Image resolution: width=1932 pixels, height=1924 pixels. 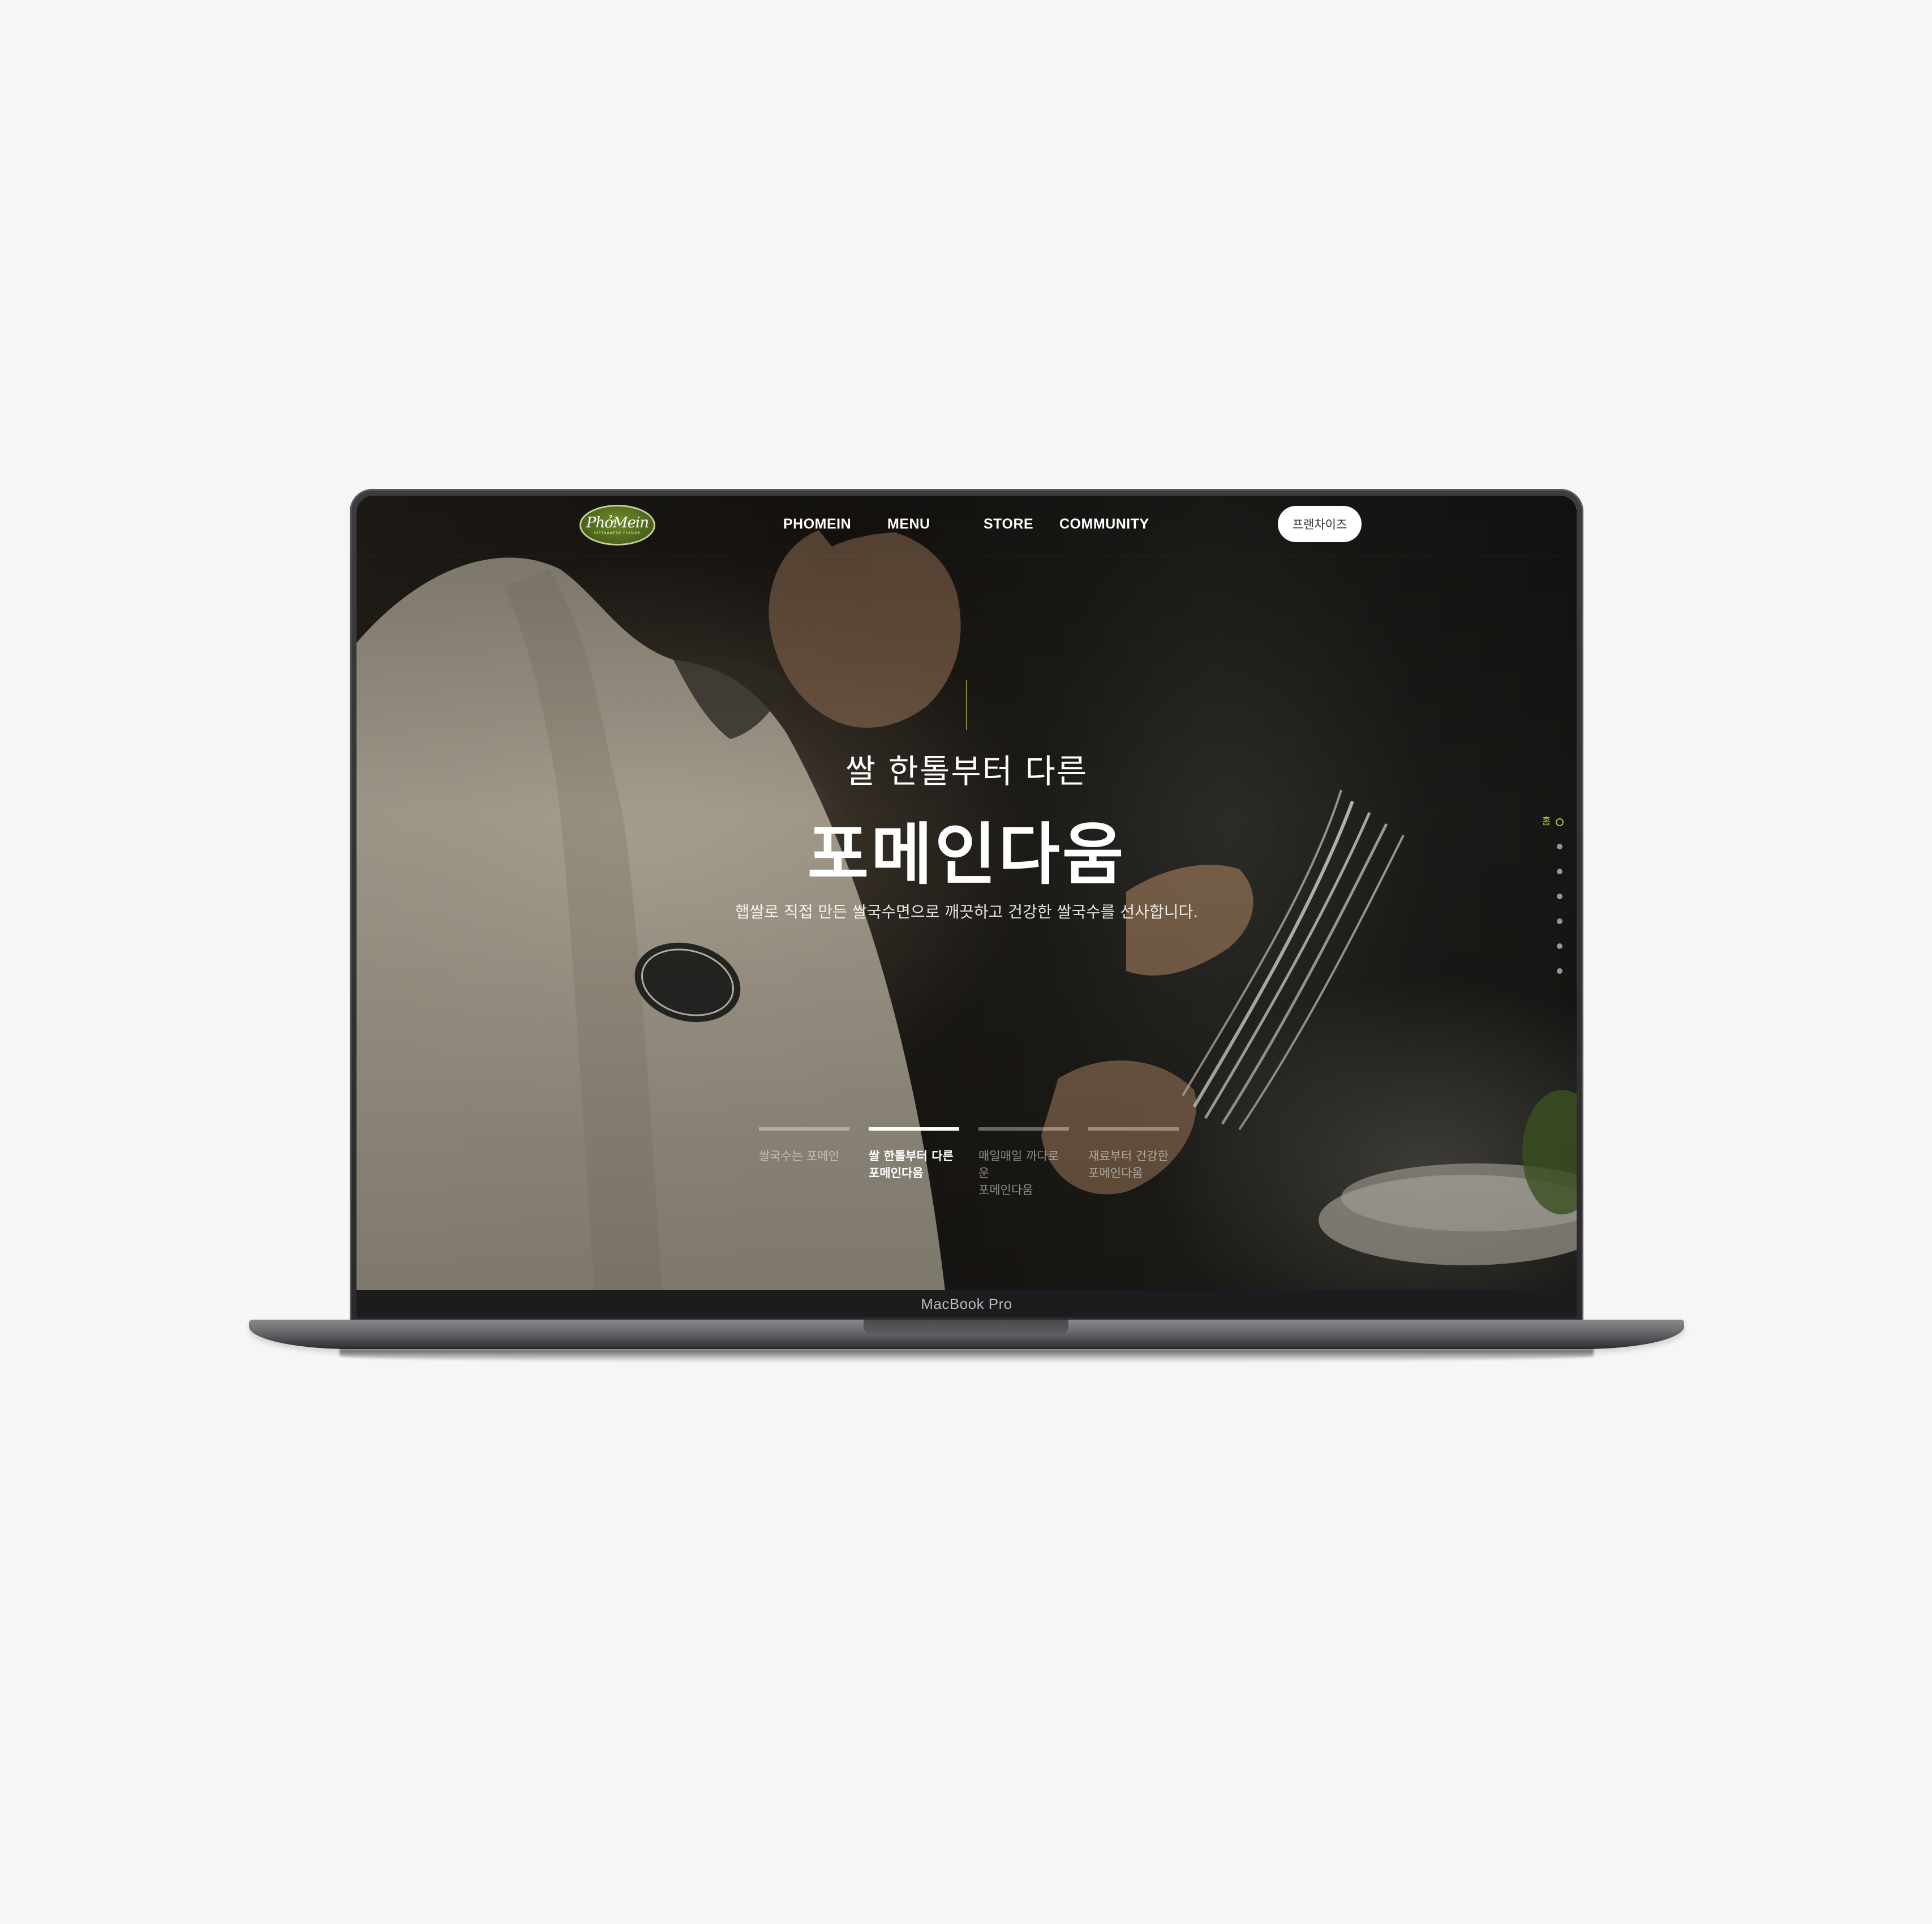 I want to click on tab-label: 재료부터 건강한 포메인다움, so click(x=1133, y=1165).